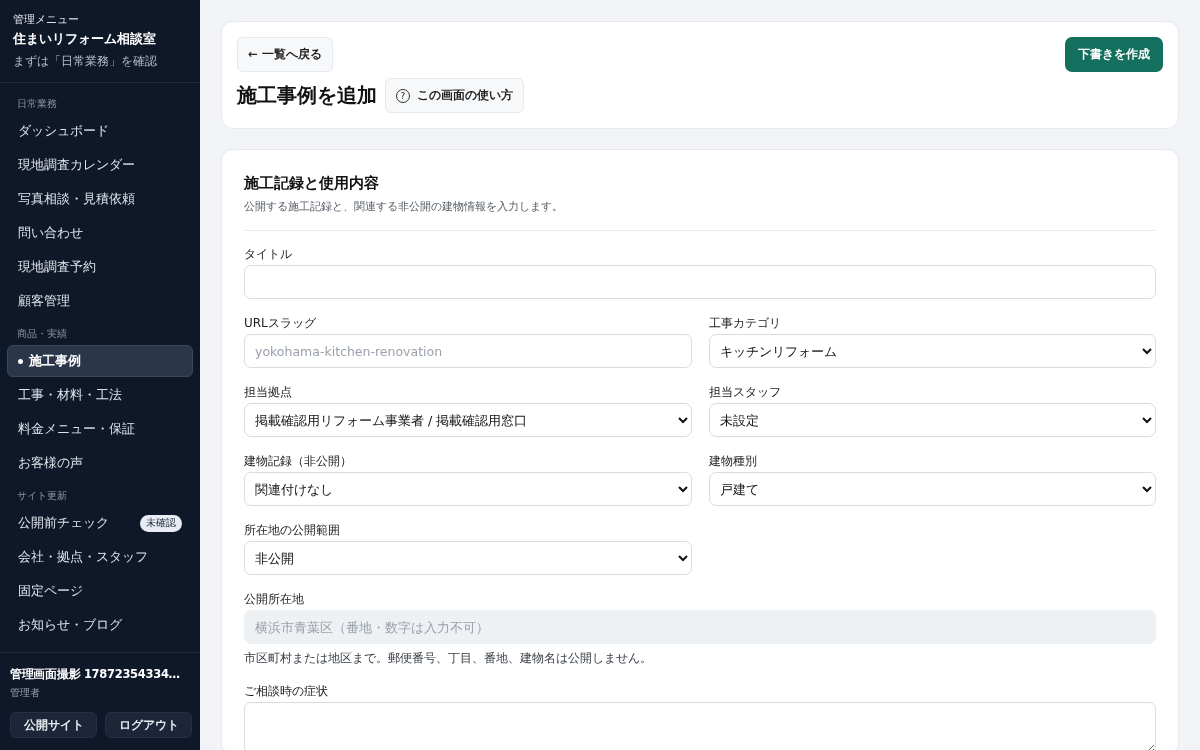 The height and width of the screenshot is (750, 1200). Describe the element at coordinates (100, 557) in the screenshot. I see `sidebar-item: 会社・拠点・スタッフ` at that location.